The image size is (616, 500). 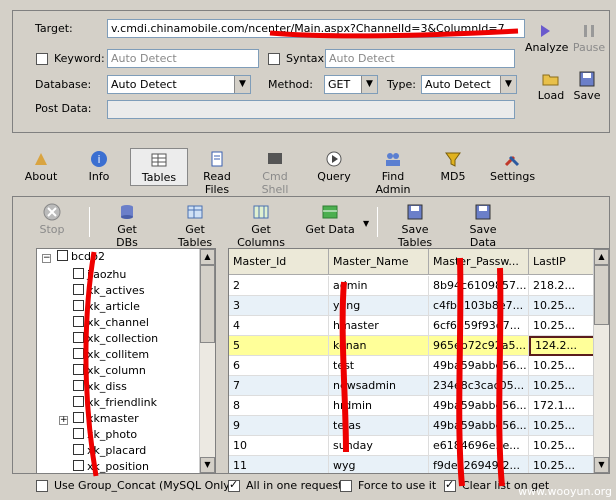 What do you see at coordinates (275, 172) in the screenshot?
I see `tab-cmd-shell: Cmd Shell` at bounding box center [275, 172].